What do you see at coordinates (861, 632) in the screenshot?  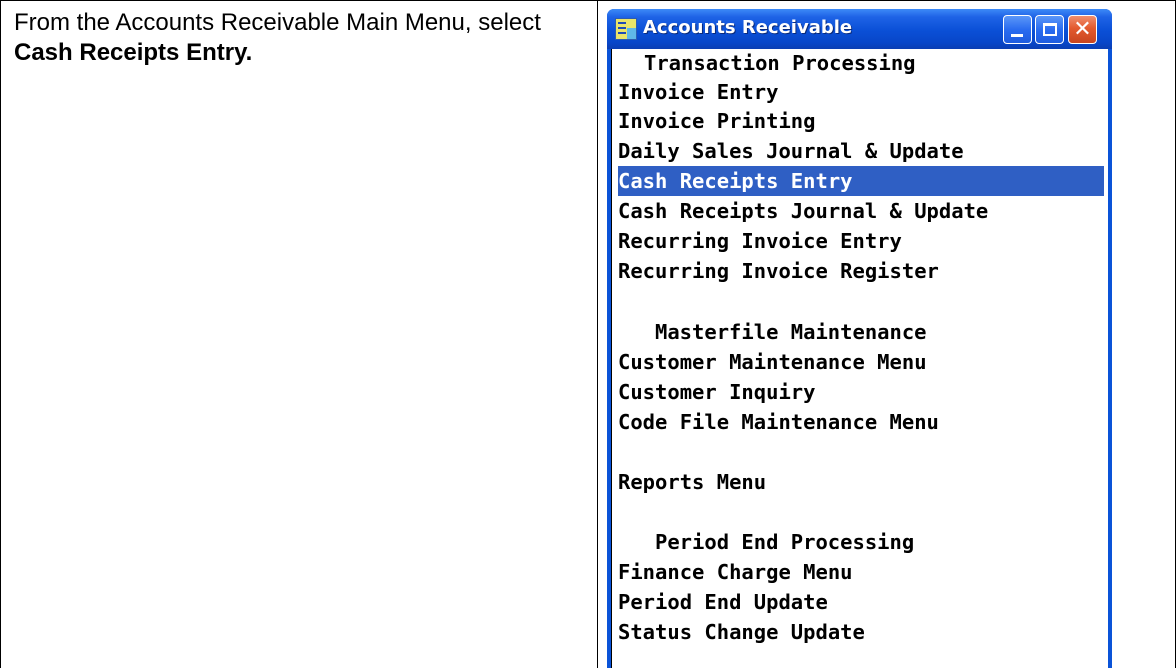 I see `menu-item-status-change-update: Status Change Update` at bounding box center [861, 632].